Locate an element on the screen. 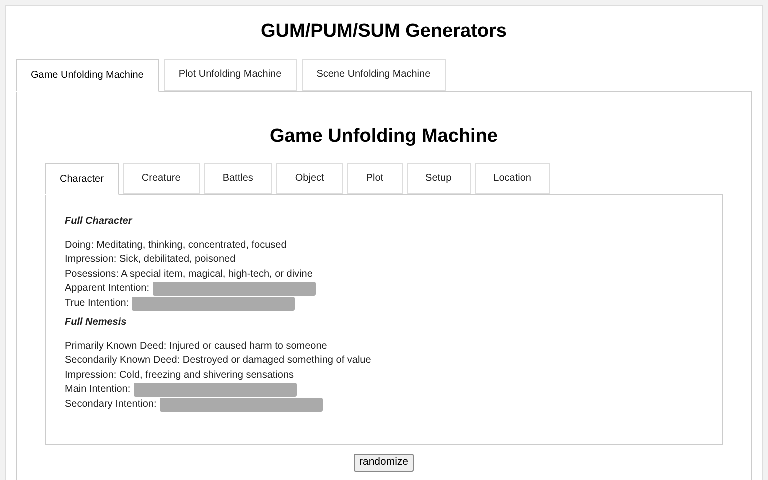 This screenshot has height=480, width=768. tab: Battles is located at coordinates (238, 178).